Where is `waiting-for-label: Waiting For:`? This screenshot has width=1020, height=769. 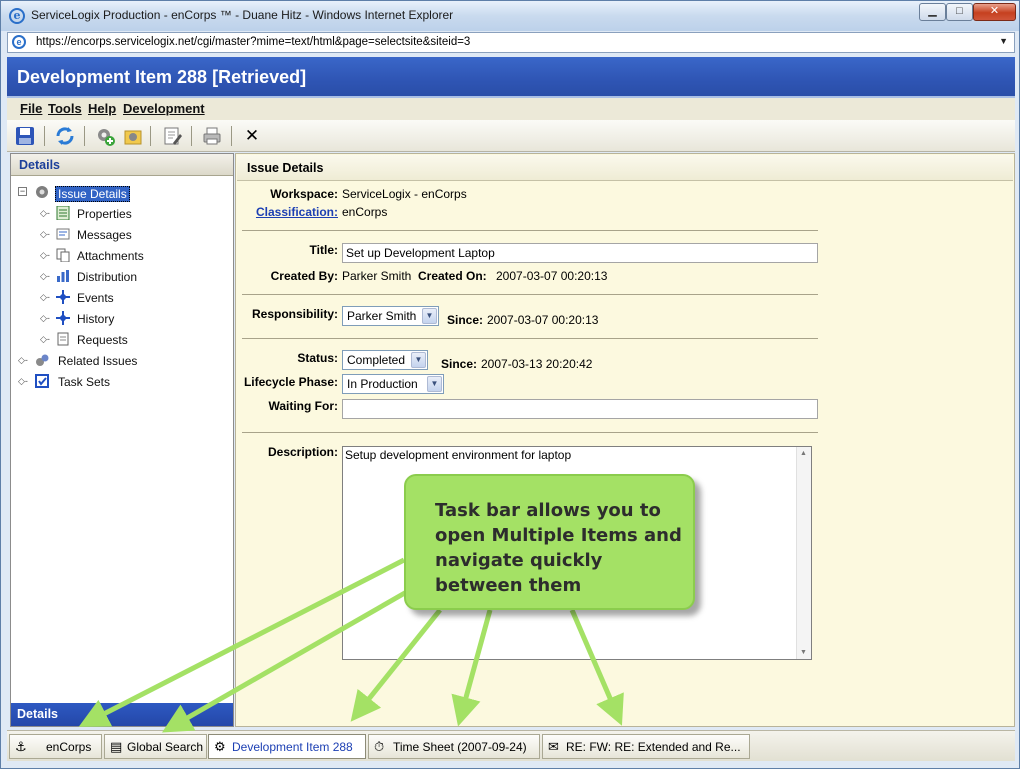 waiting-for-label: Waiting For: is located at coordinates (303, 406).